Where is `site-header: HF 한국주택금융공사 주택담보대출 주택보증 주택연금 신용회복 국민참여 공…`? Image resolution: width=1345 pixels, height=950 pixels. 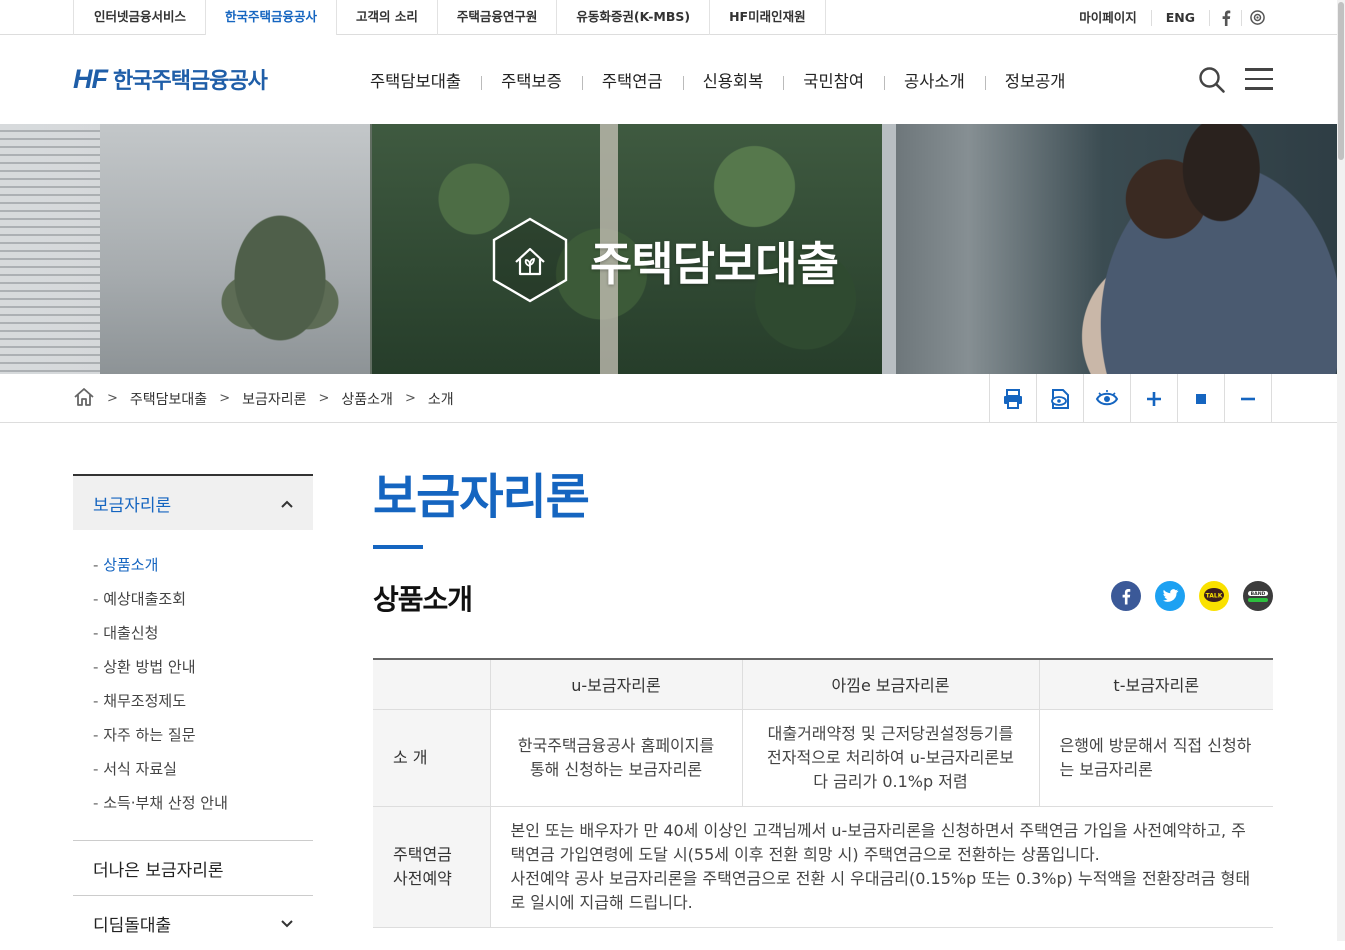
site-header: HF 한국주택금융공사 주택담보대출 주택보증 주택연금 신용회복 국민참여 공… is located at coordinates (672, 79).